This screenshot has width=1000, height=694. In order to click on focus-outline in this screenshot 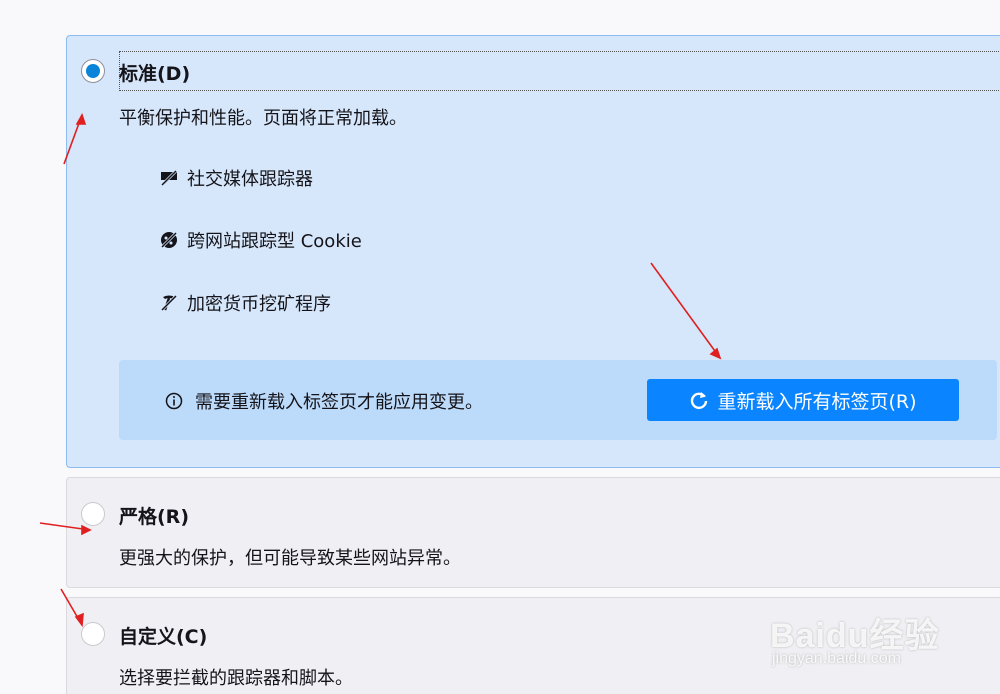, I will do `click(559, 71)`.